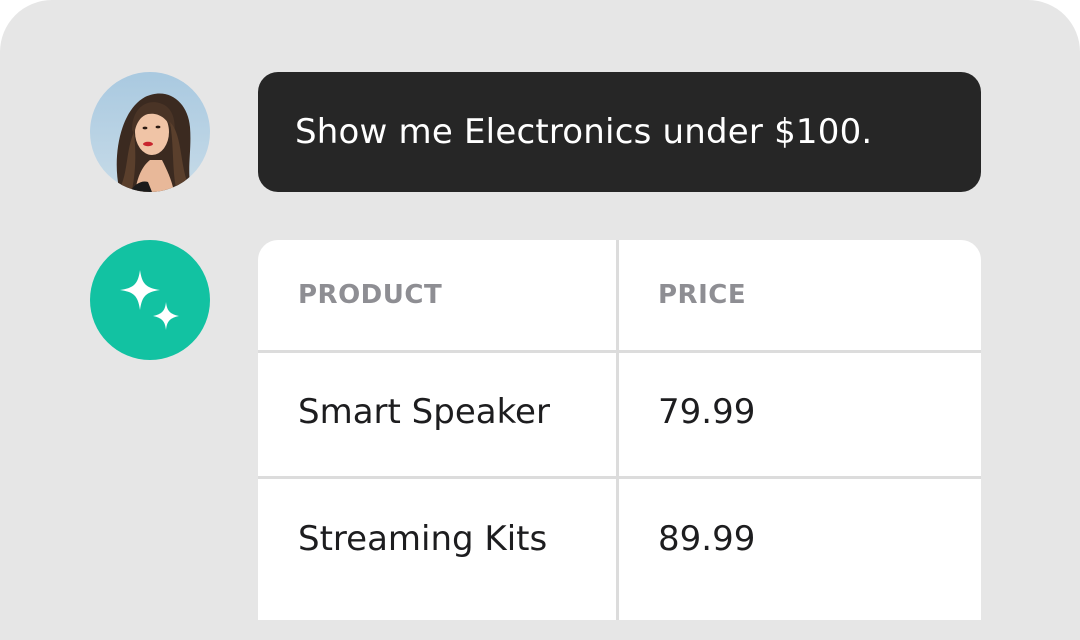 The image size is (1080, 640). Describe the element at coordinates (424, 412) in the screenshot. I see `table-cell-product: Smart Speaker` at that location.